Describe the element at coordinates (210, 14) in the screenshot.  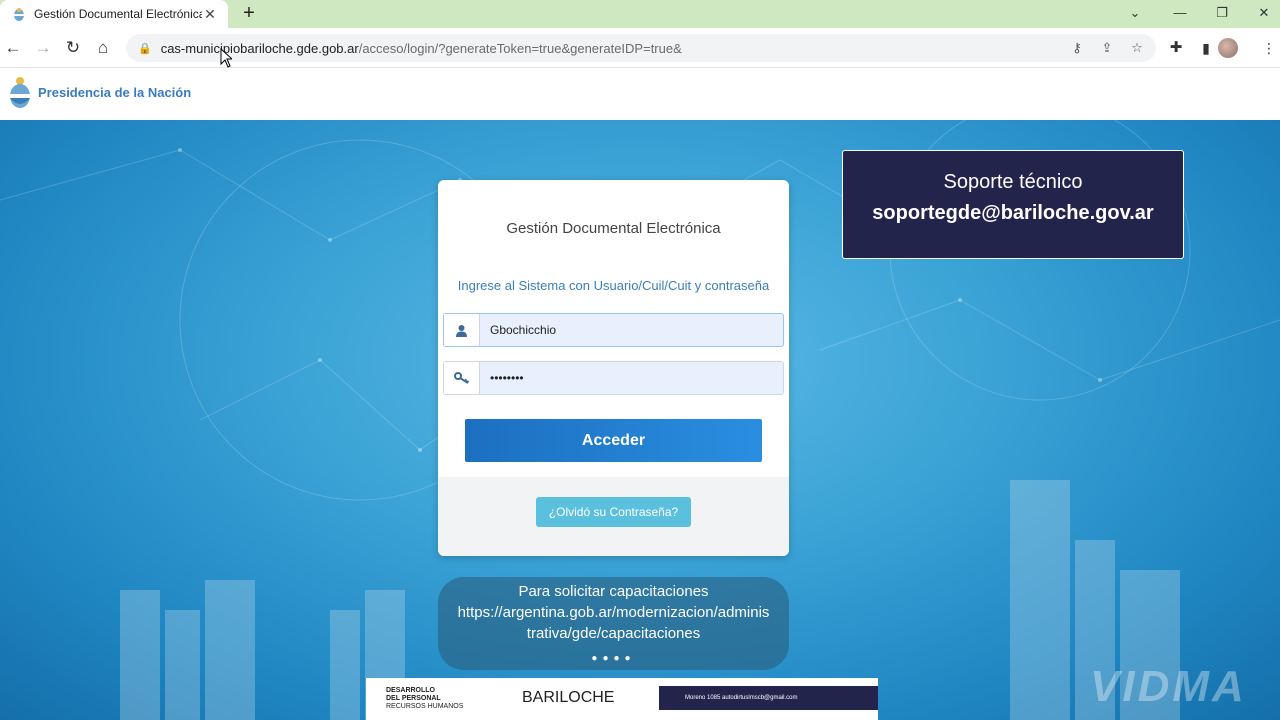
I see `tab-close-icon: ✕` at that location.